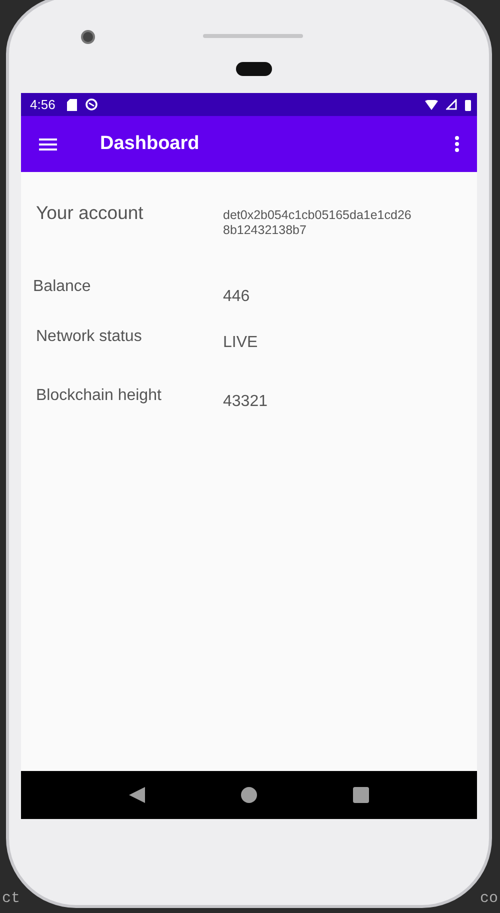 Image resolution: width=500 pixels, height=913 pixels. I want to click on field-label: Balance, so click(62, 287).